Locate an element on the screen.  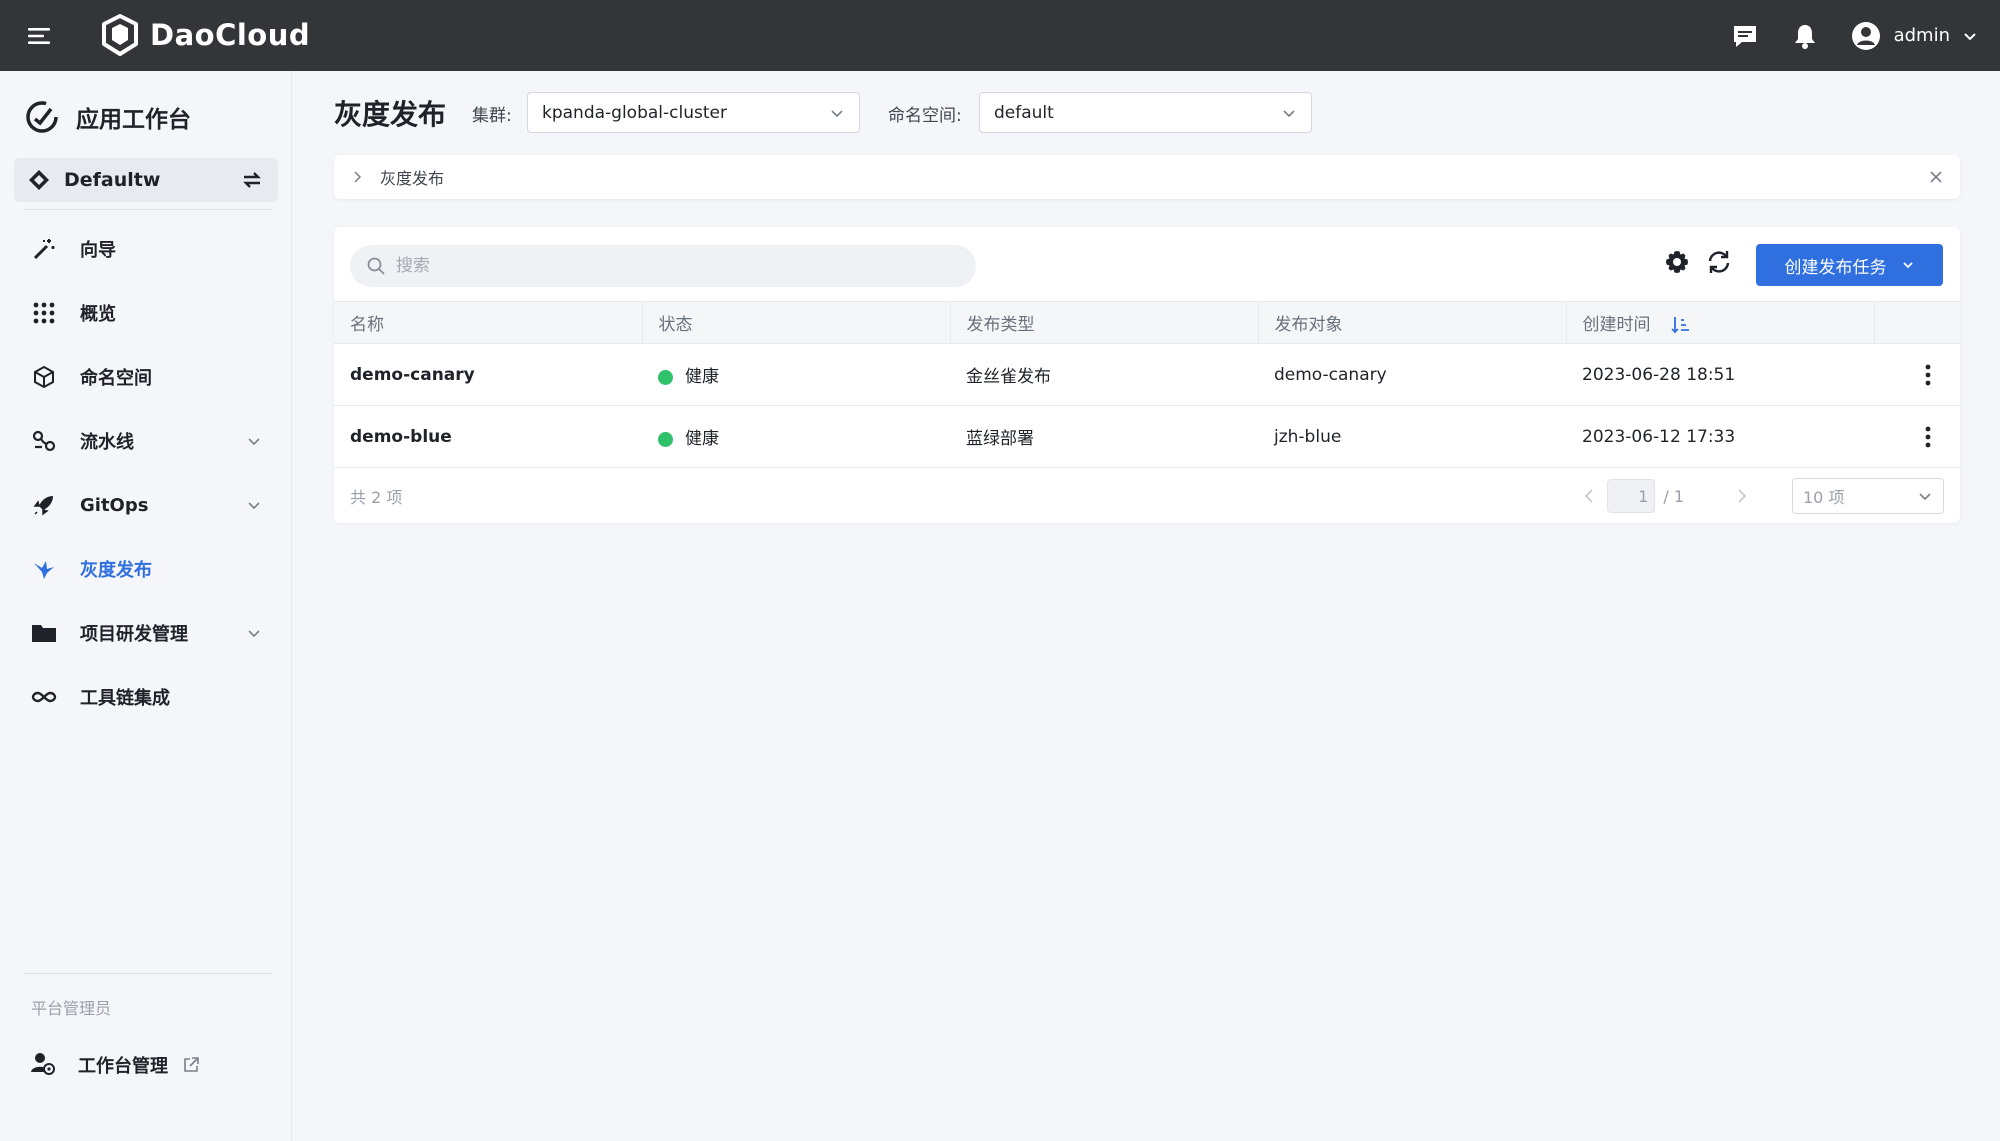
breadcrumb: 灰度发布 is located at coordinates (1147, 177).